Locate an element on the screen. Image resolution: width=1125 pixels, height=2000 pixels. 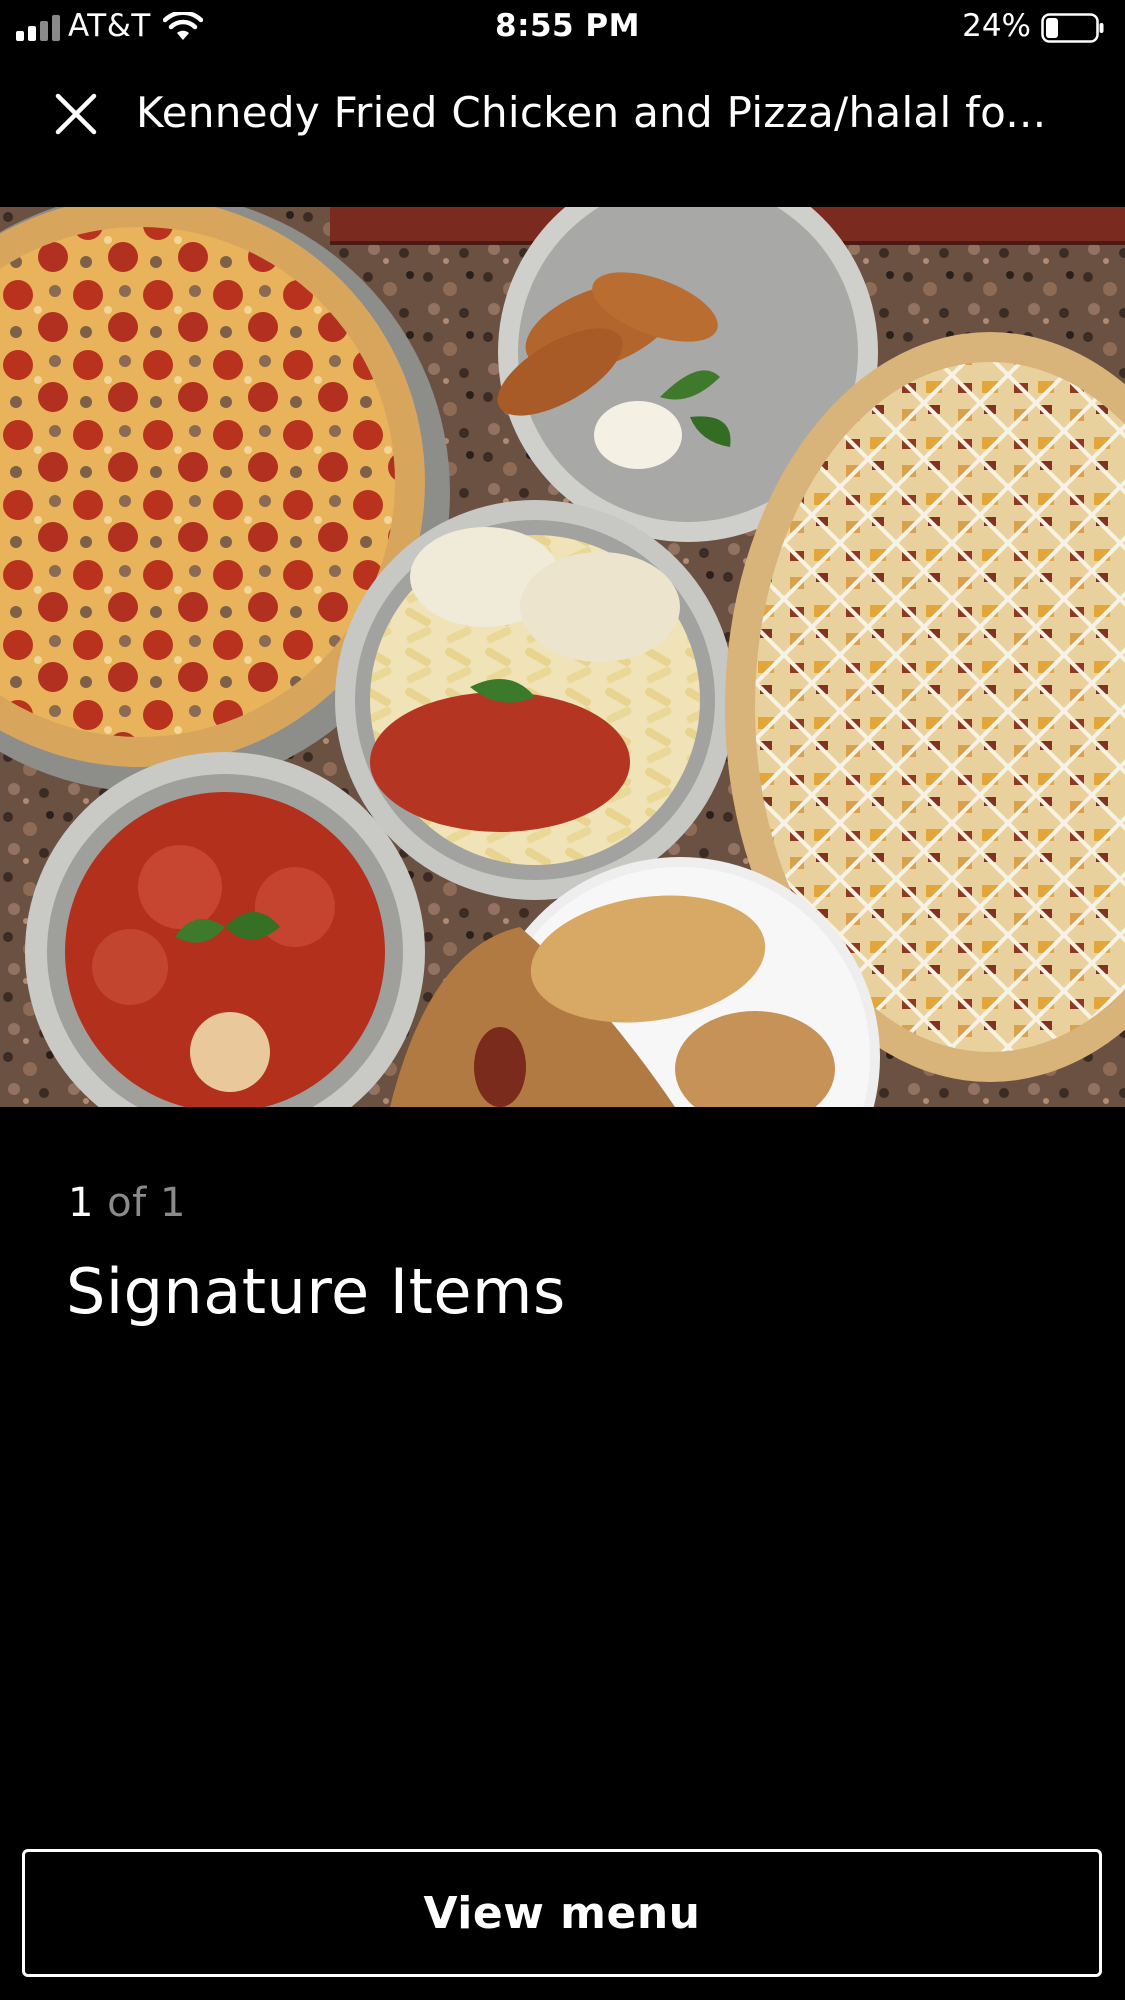
photo-counter-current: 1 is located at coordinates (81, 1203).